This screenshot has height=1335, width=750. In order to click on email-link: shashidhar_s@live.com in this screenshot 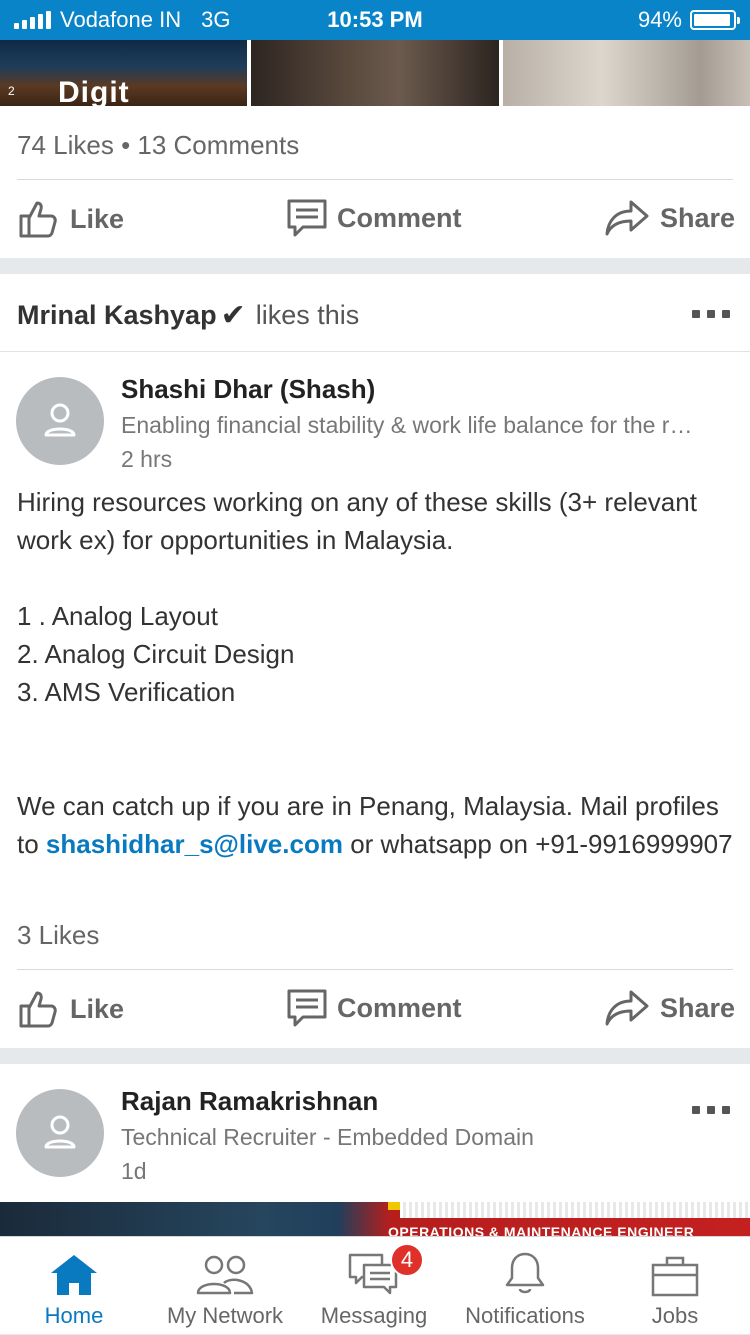, I will do `click(194, 844)`.